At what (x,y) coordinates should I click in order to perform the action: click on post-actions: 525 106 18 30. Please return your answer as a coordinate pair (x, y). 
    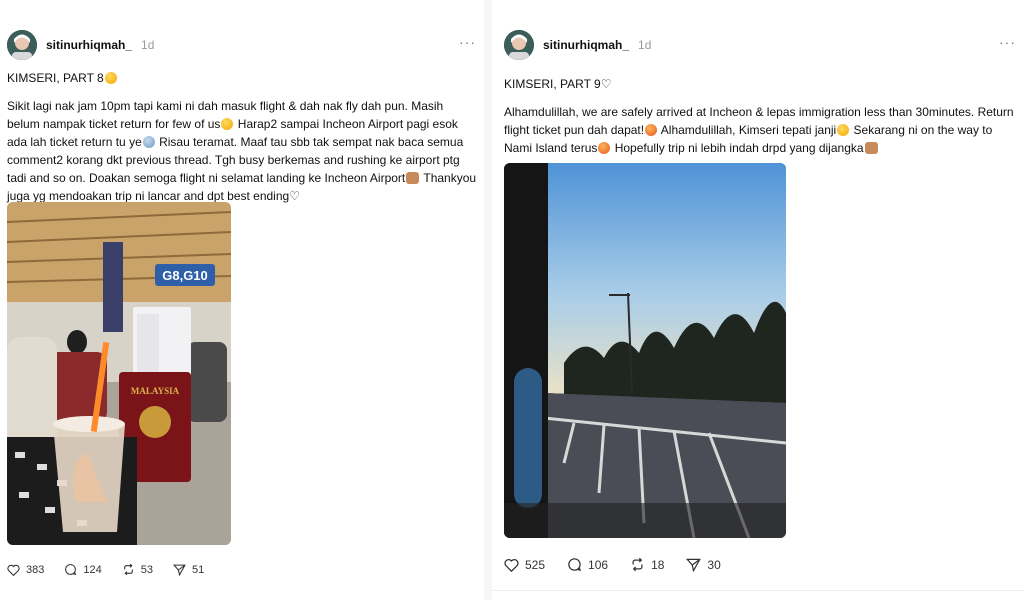
    Looking at the image, I should click on (623, 564).